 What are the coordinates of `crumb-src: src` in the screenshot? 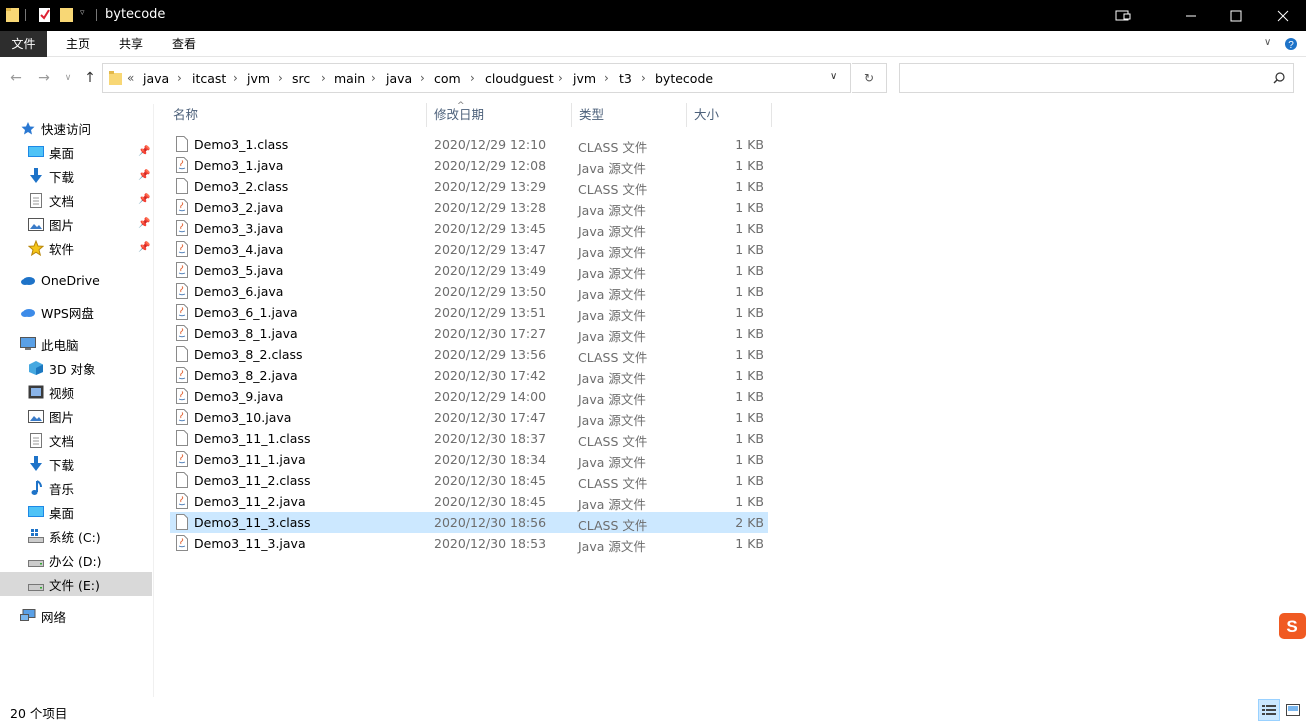 It's located at (301, 78).